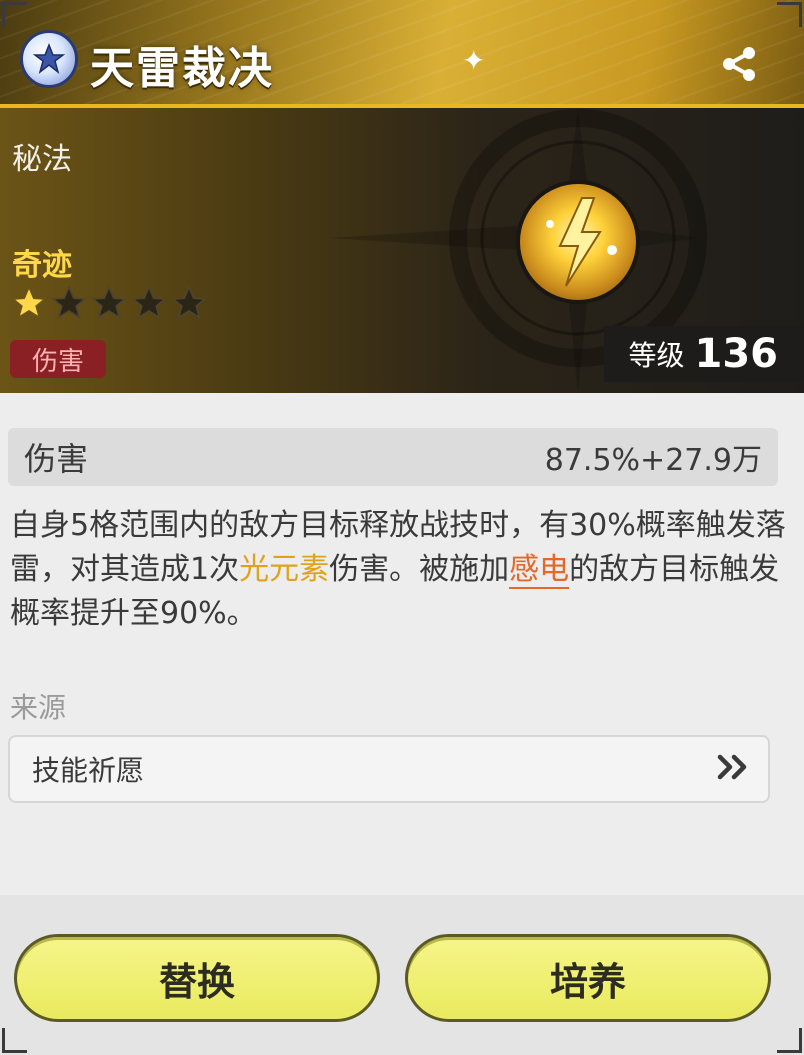 The image size is (804, 1055). I want to click on header-bar: 天雷裁决 ✦, so click(402, 54).